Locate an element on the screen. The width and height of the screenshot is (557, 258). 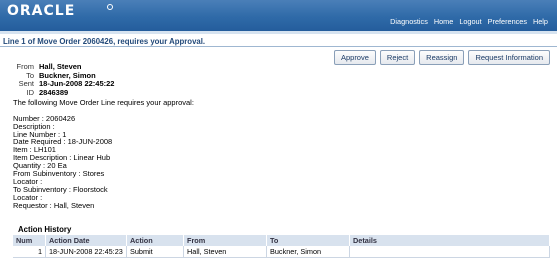
global-nav: Diagnostics Home Logout Preferences Help is located at coordinates (469, 21).